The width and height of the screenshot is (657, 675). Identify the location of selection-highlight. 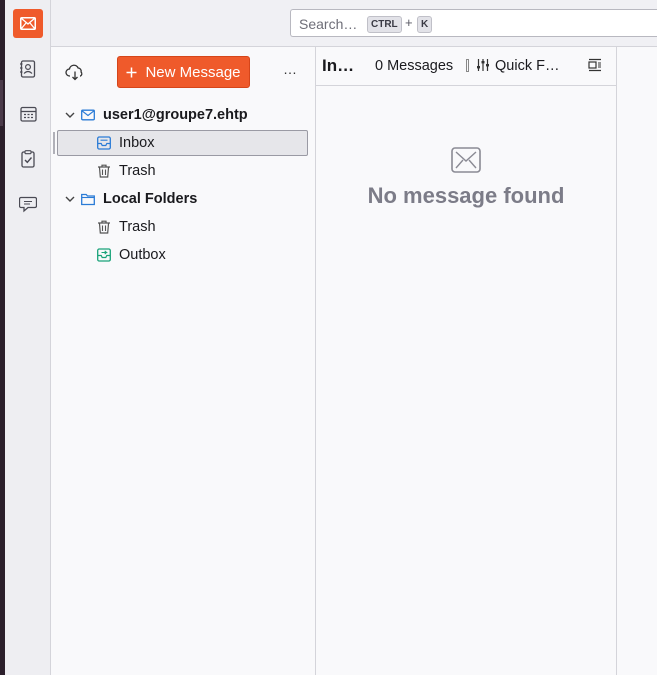
(182, 143).